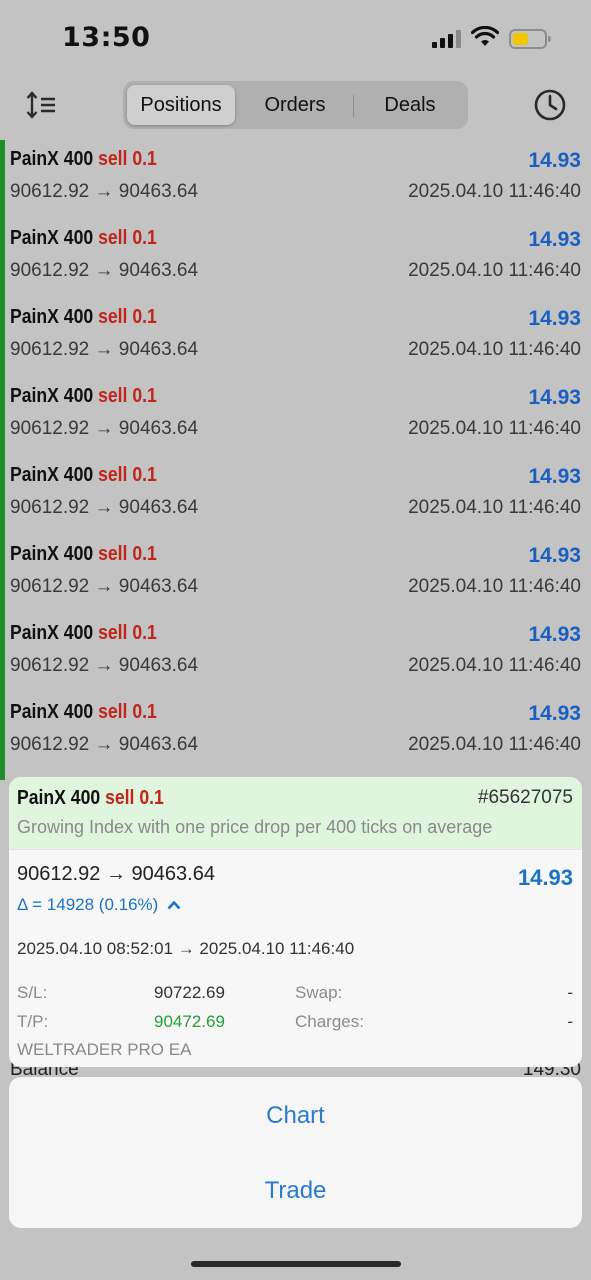  Describe the element at coordinates (295, 1190) in the screenshot. I see `trade-button: Trade` at that location.